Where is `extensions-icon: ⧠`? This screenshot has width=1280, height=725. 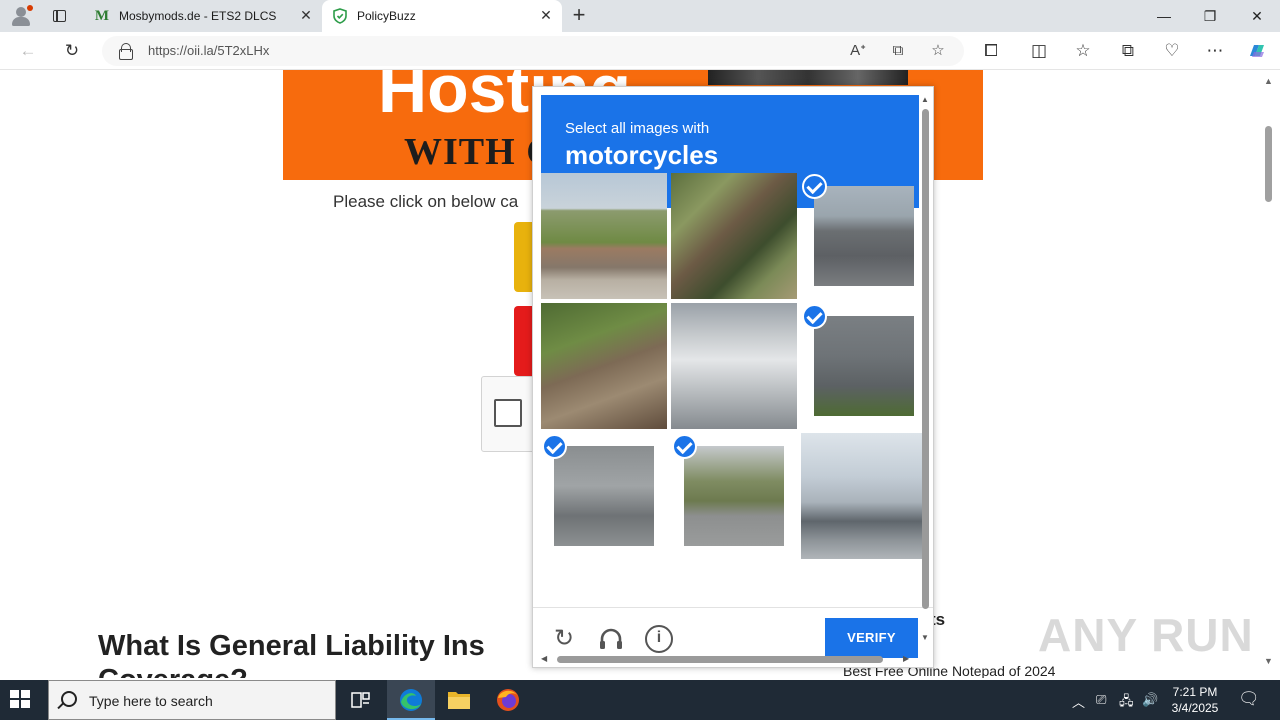 extensions-icon: ⧠ is located at coordinates (991, 51).